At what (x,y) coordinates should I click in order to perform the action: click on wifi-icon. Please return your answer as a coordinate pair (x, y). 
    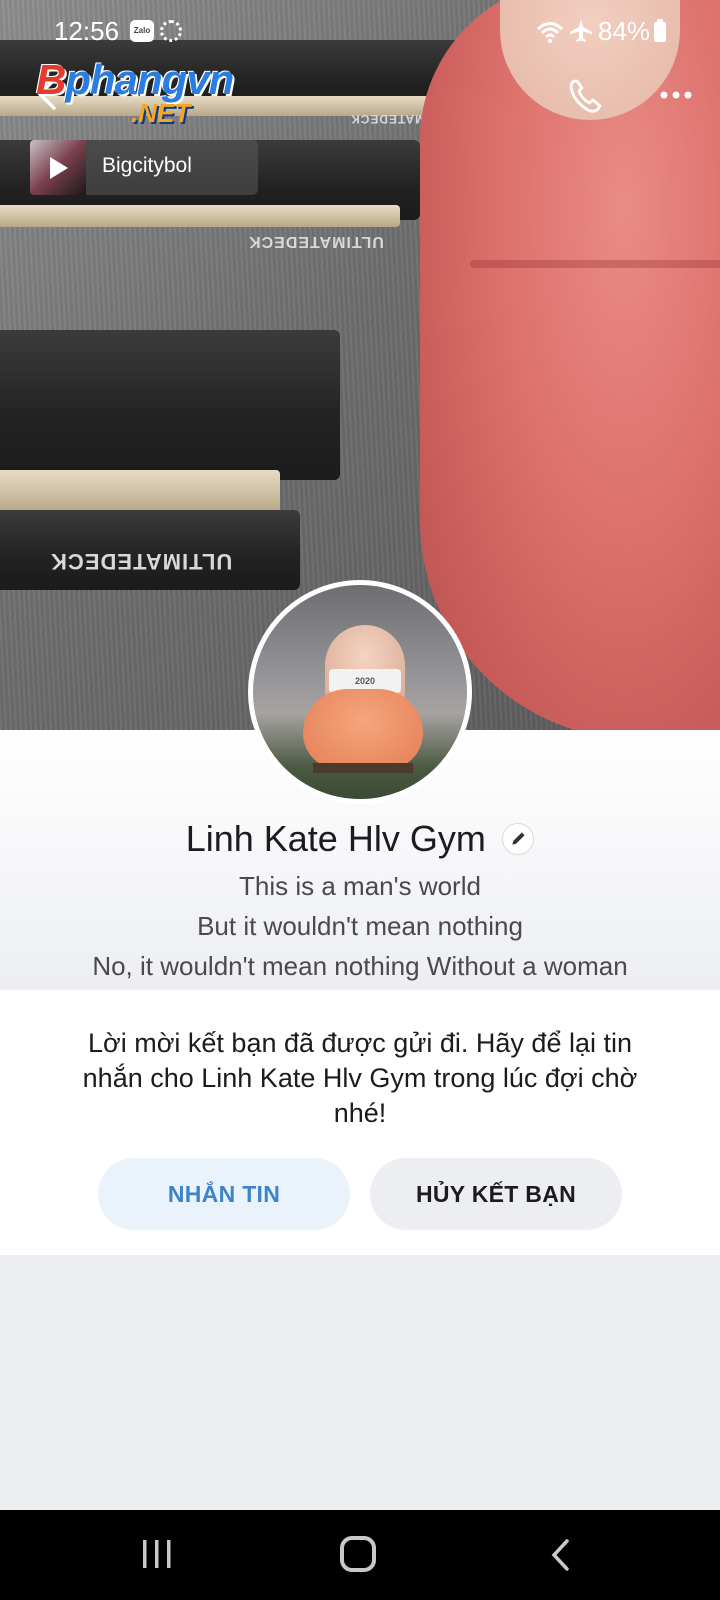
    Looking at the image, I should click on (550, 33).